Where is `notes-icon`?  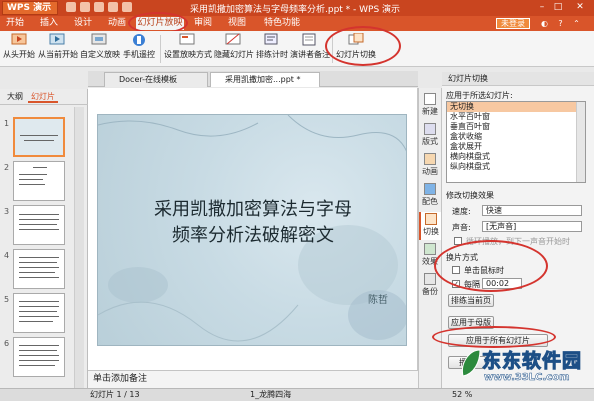
notes-icon is located at coordinates (309, 39).